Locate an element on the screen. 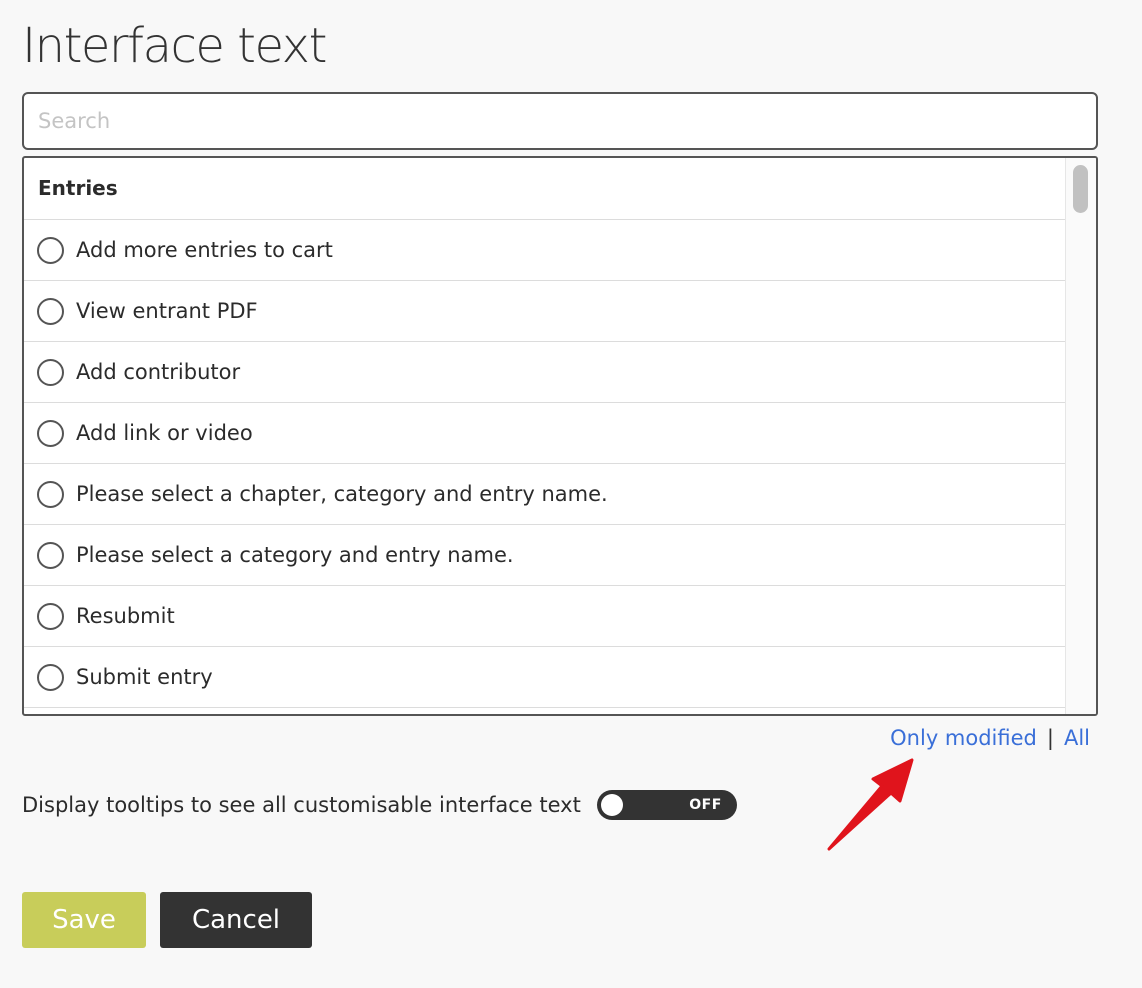 This screenshot has height=988, width=1142. list-item: Add contributor is located at coordinates (546, 372).